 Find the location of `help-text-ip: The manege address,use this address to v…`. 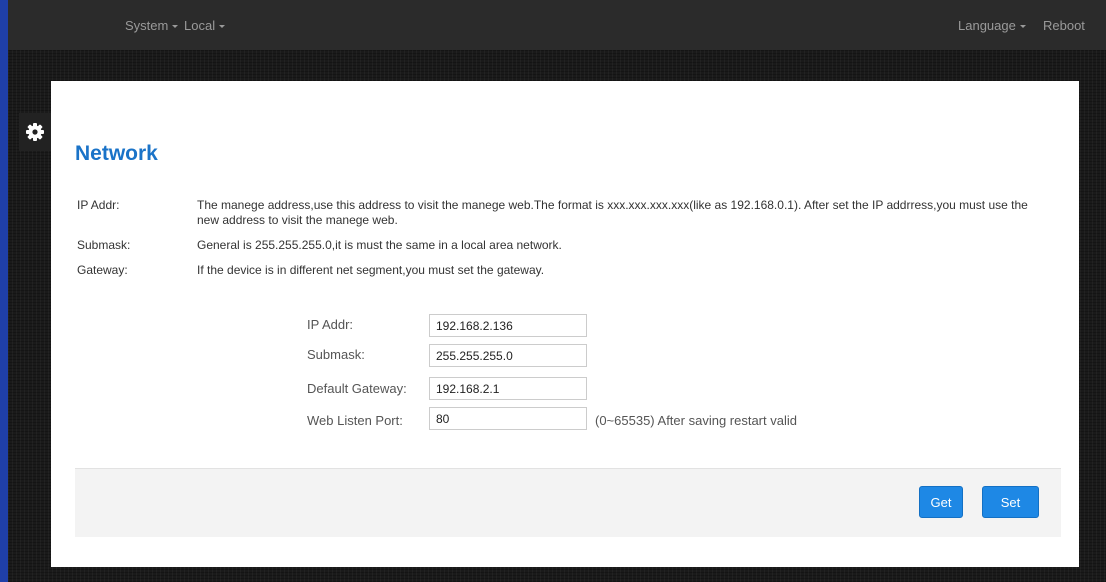

help-text-ip: The manege address,use this address to v… is located at coordinates (612, 212).